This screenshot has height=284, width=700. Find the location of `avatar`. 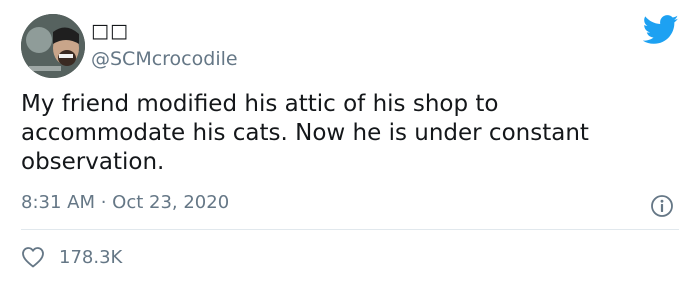

avatar is located at coordinates (53, 46).